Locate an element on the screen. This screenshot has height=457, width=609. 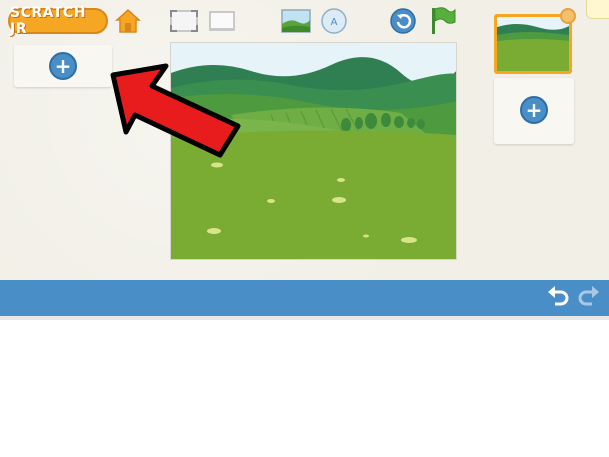
add-sprite-button: + is located at coordinates (63, 66).